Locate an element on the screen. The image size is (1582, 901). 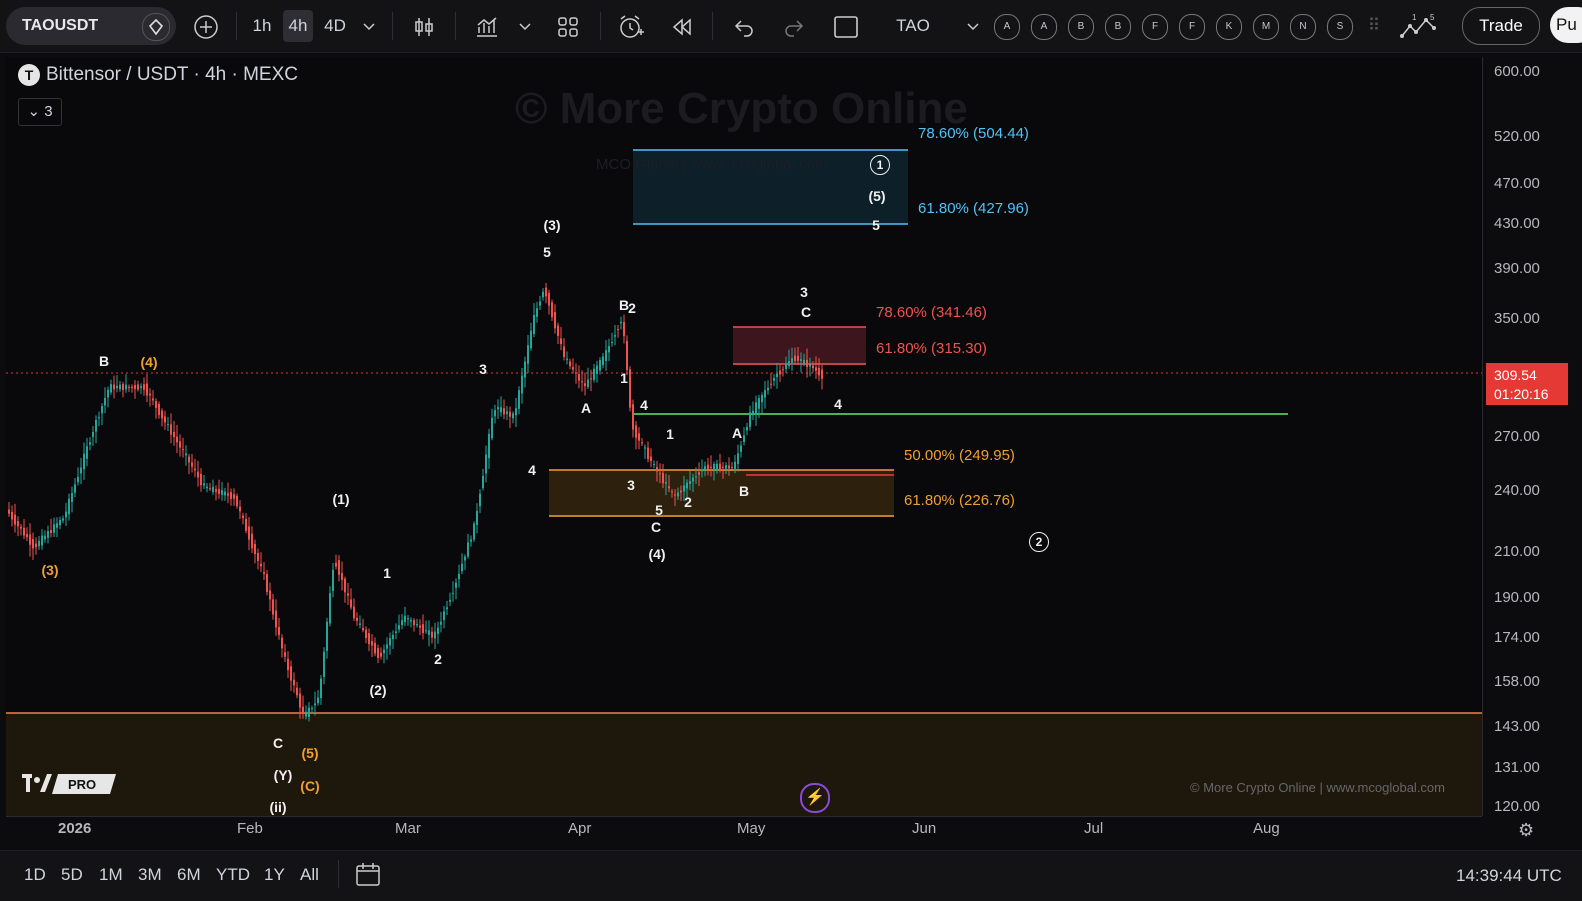
undo-icon is located at coordinates (744, 26).